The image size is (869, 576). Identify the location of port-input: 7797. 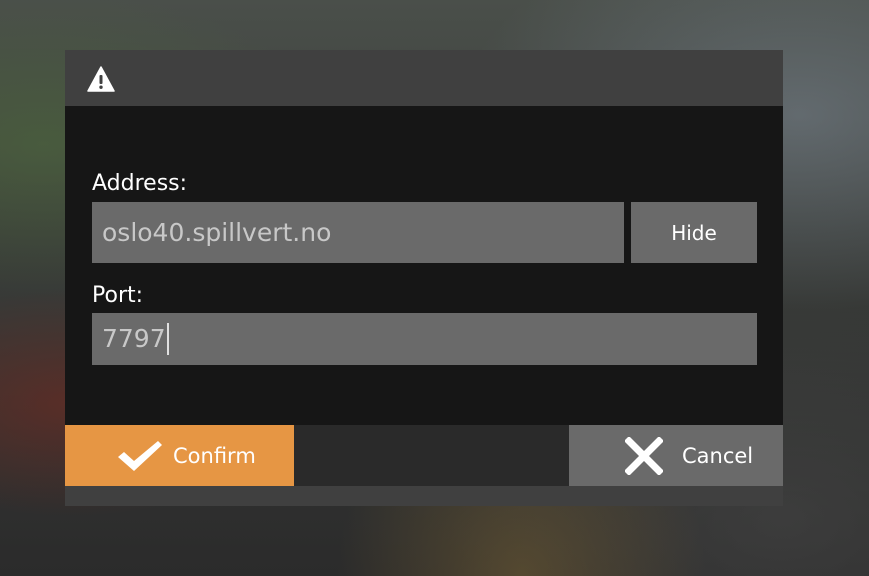
(424, 339).